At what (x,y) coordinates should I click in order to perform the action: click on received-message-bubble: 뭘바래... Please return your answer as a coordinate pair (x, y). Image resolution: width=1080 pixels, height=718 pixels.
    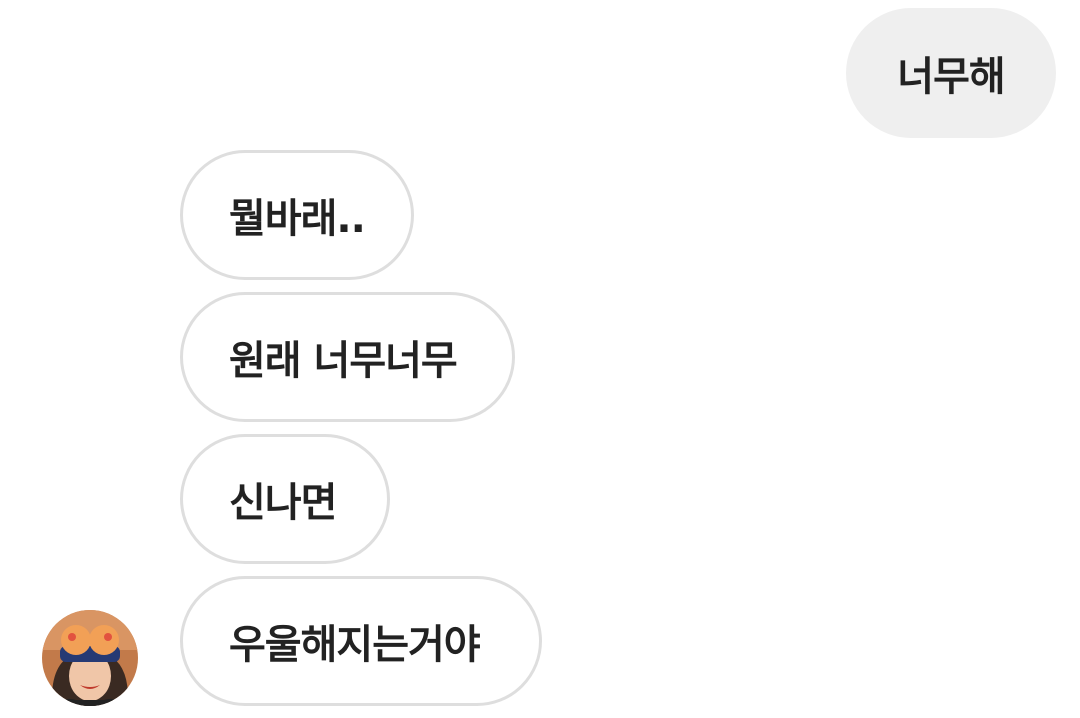
    Looking at the image, I should click on (297, 215).